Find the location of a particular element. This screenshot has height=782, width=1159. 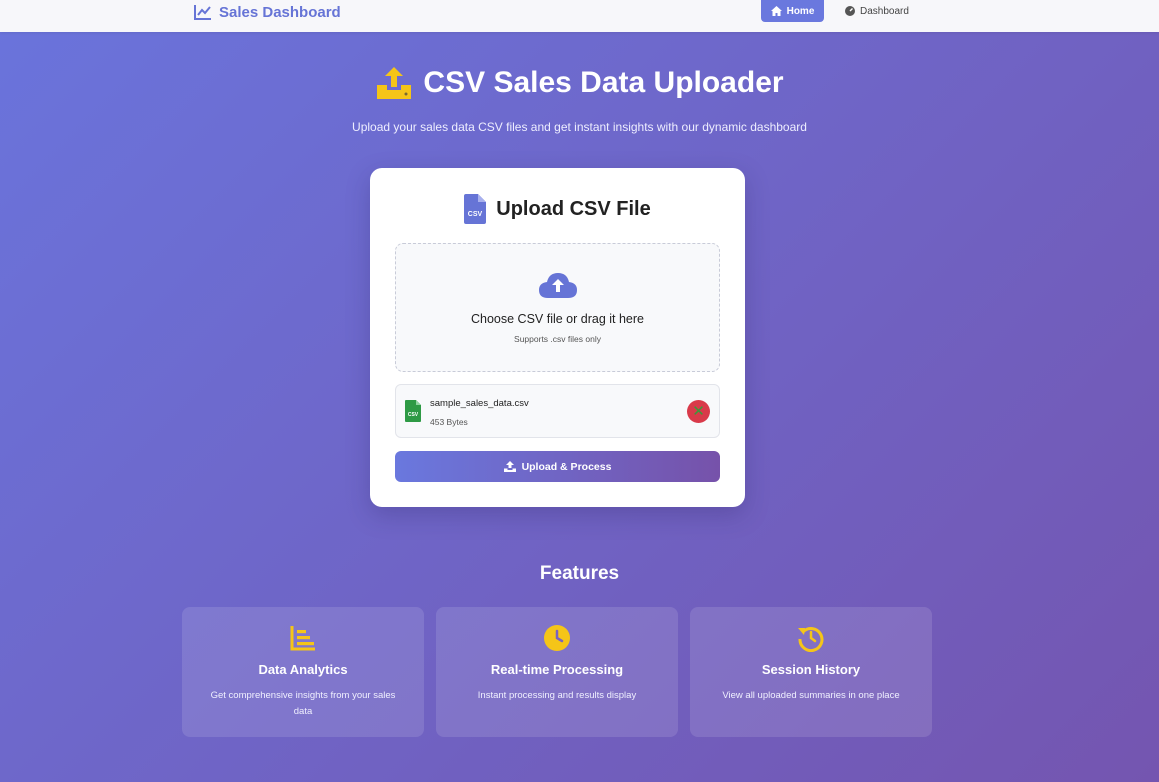

home-icon is located at coordinates (776, 11).